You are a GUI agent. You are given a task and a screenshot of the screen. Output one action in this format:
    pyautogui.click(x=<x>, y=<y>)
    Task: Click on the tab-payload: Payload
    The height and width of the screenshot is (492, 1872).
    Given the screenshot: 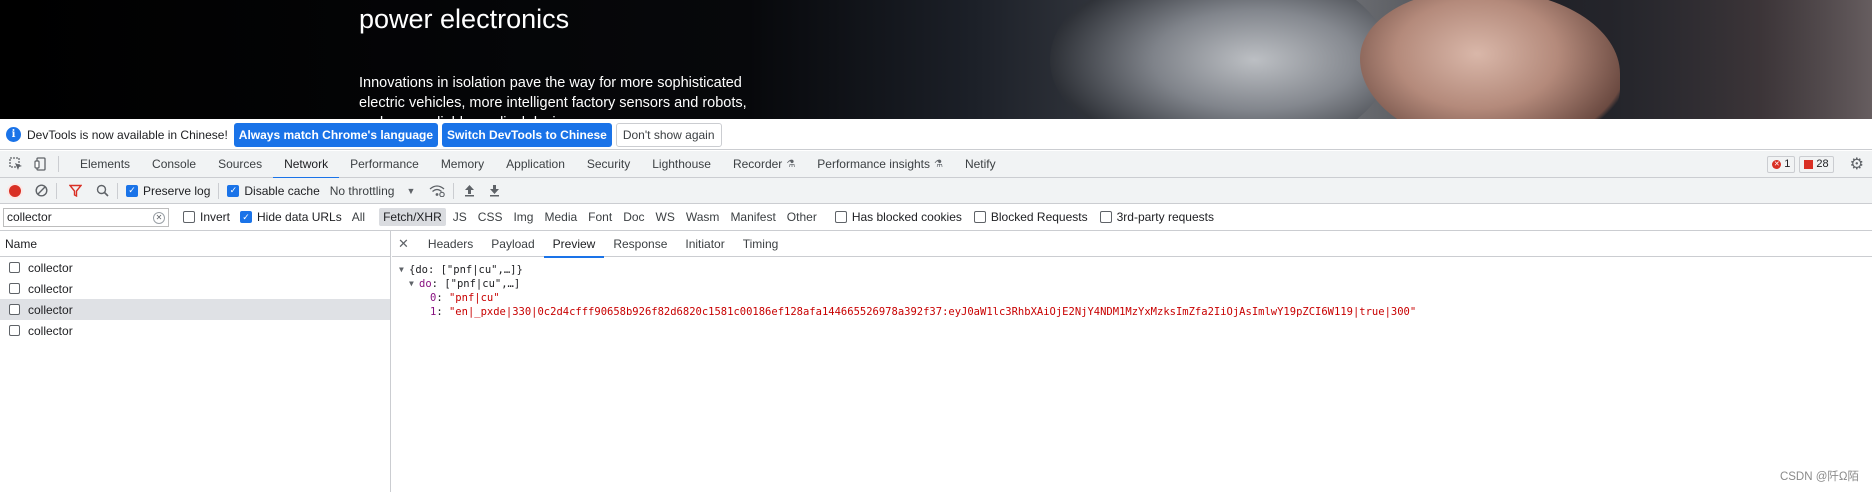 What is the action you would take?
    pyautogui.click(x=512, y=244)
    